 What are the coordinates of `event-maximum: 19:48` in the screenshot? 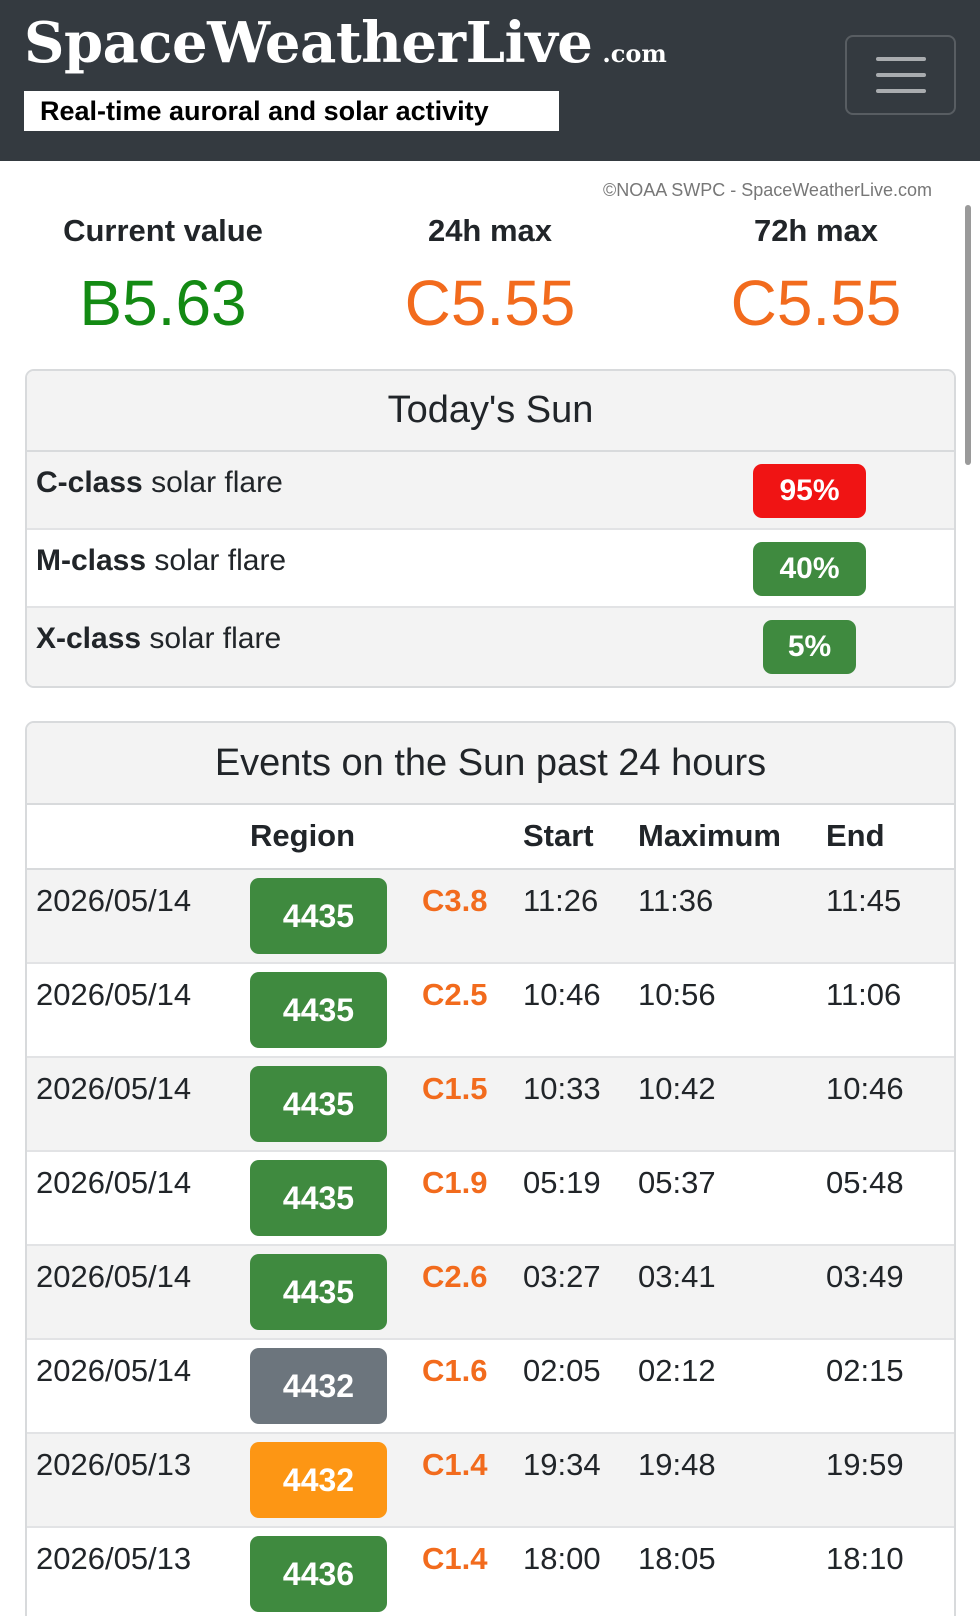 It's located at (677, 1464).